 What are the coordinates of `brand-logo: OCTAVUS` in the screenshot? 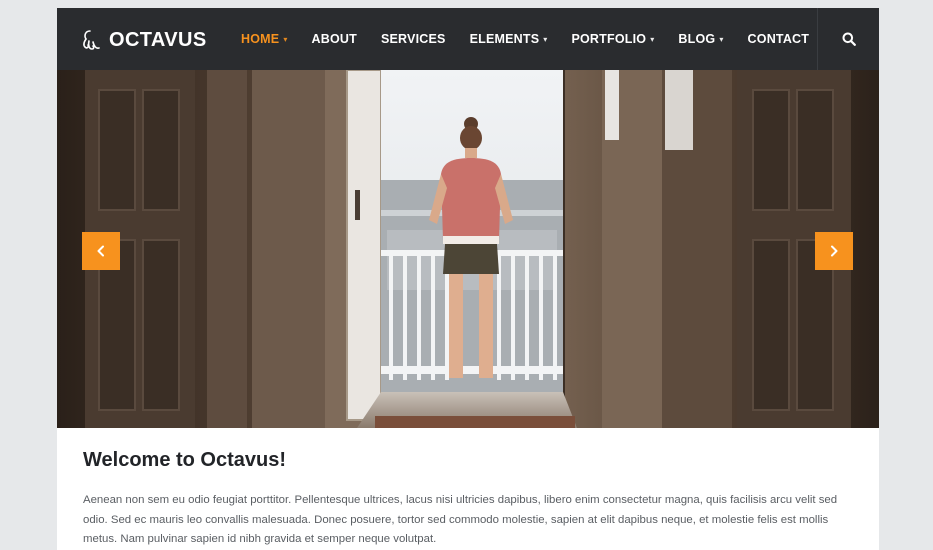 It's located at (144, 40).